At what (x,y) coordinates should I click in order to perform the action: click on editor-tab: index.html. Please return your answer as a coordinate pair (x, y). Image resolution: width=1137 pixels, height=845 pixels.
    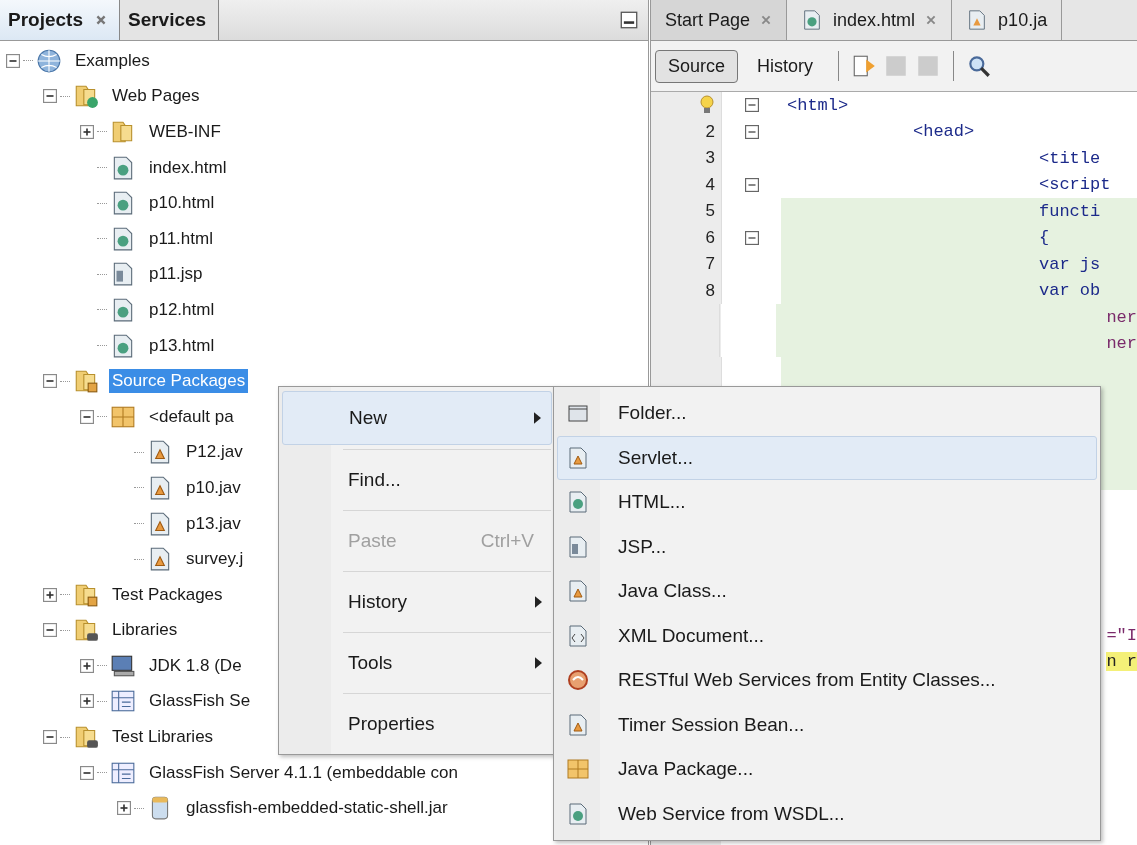
    Looking at the image, I should click on (870, 20).